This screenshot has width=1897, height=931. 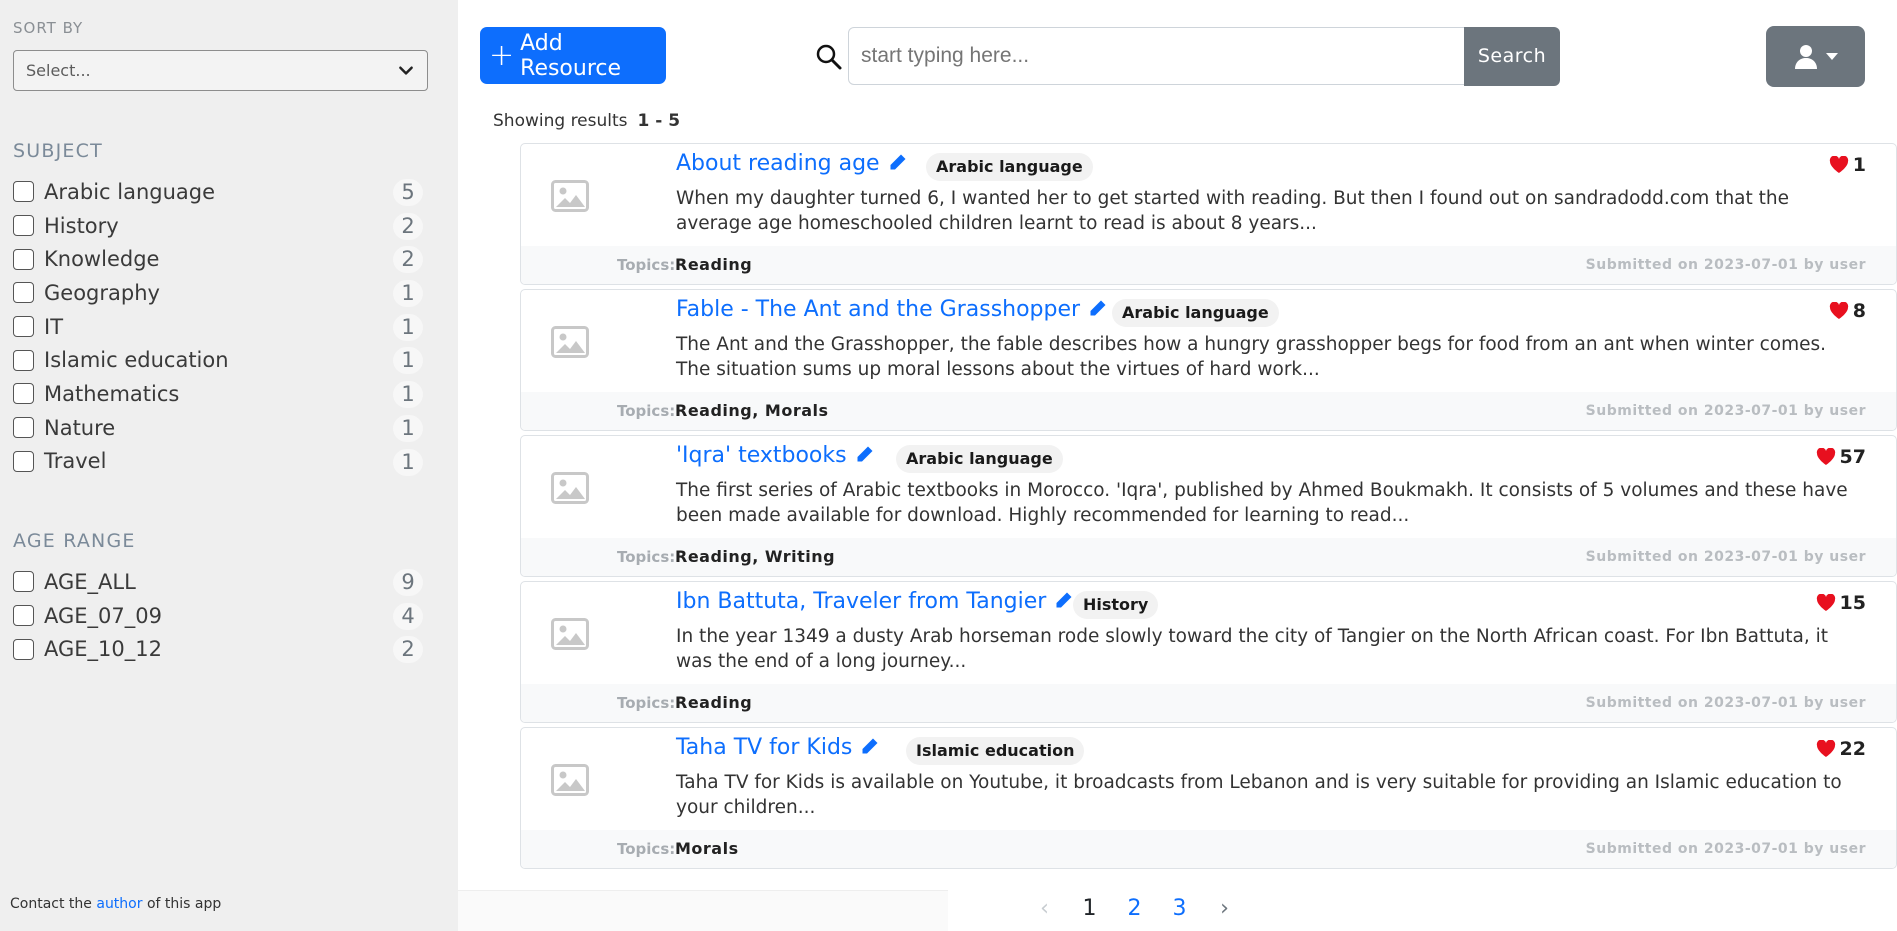 I want to click on resource-title: Ibn Battuta, Traveler from Tangier, so click(x=861, y=601).